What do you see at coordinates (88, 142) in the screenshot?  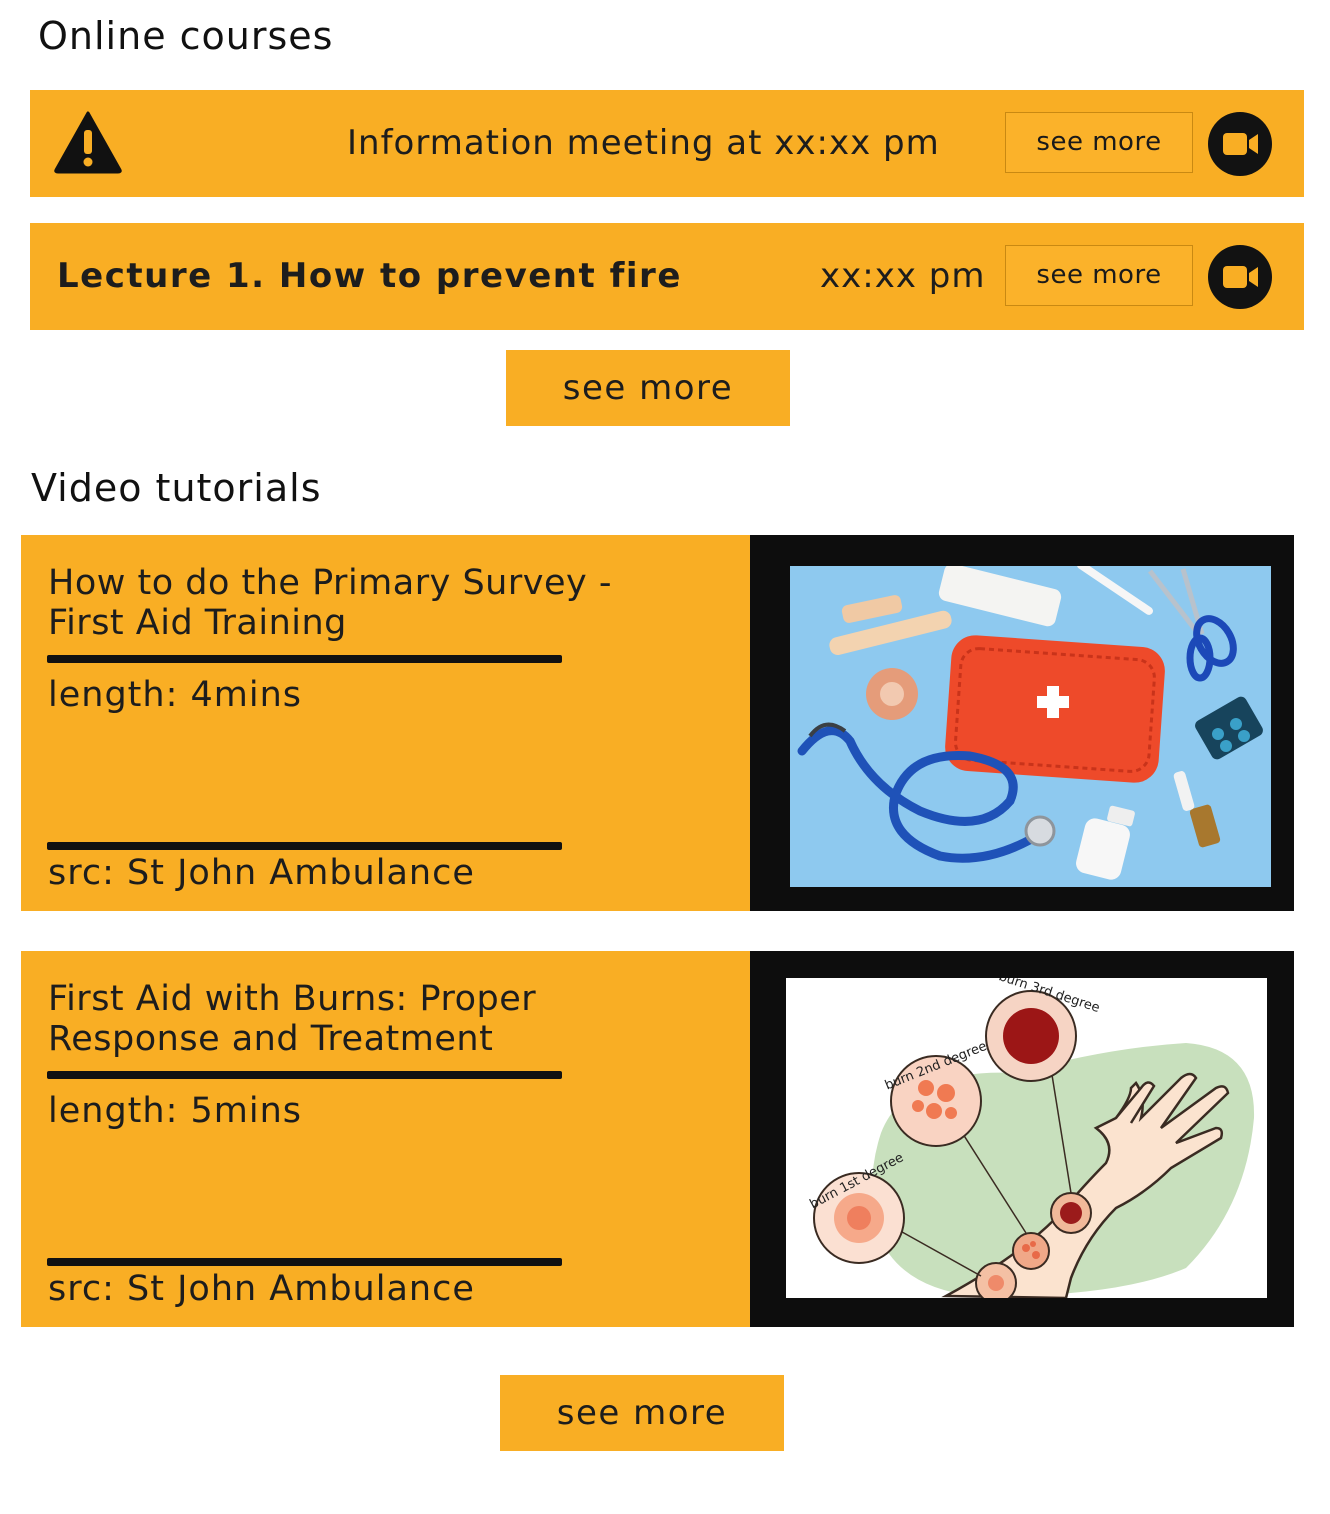 I see `warning-icon` at bounding box center [88, 142].